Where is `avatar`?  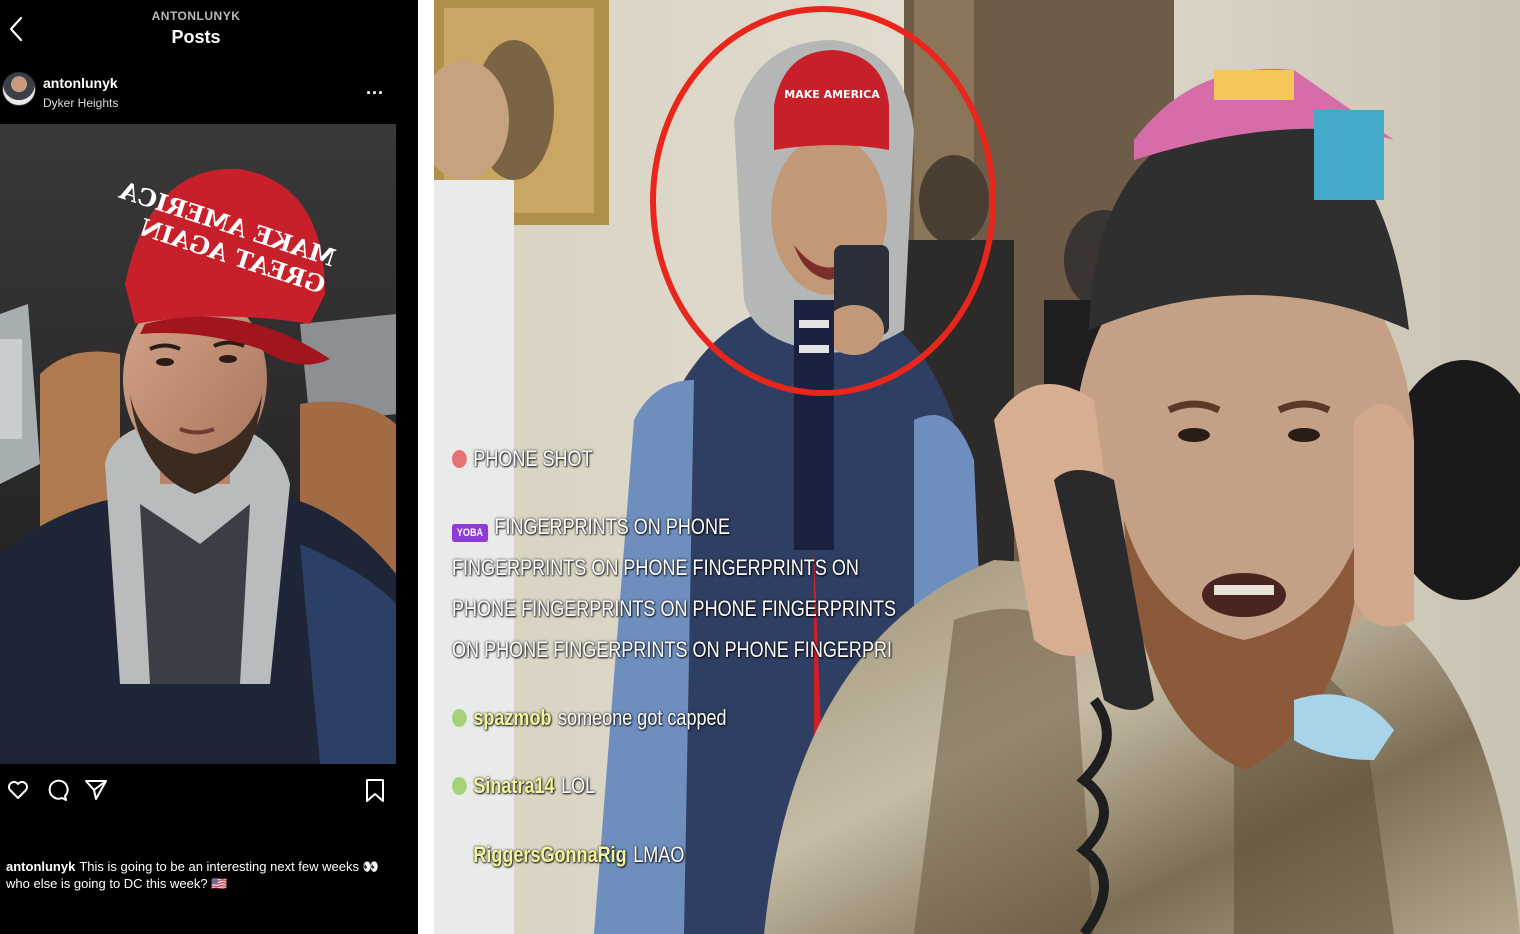
avatar is located at coordinates (19, 89).